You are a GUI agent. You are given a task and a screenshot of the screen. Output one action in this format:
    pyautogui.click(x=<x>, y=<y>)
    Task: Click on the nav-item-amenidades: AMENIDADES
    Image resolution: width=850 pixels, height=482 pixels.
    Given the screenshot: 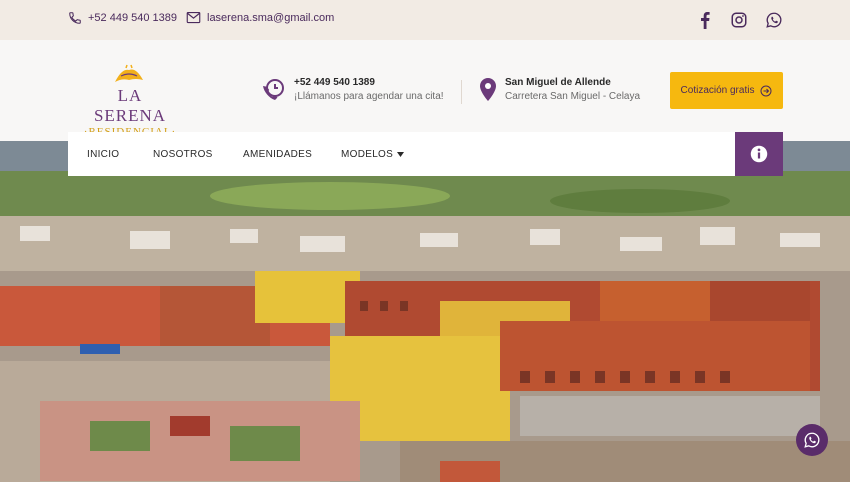 What is the action you would take?
    pyautogui.click(x=277, y=154)
    